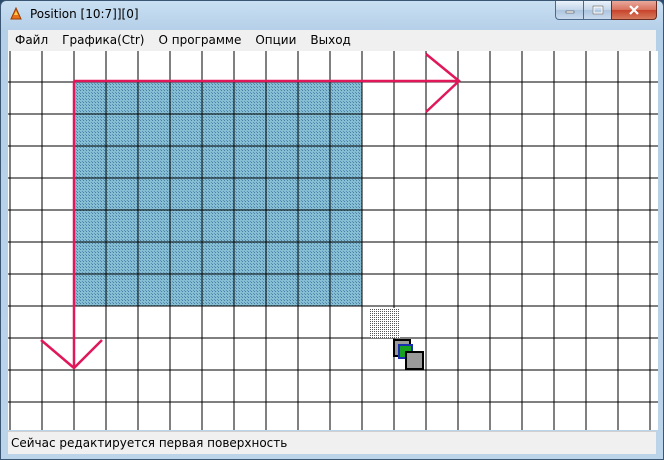 The height and width of the screenshot is (460, 664). I want to click on maximize-icon, so click(597, 10).